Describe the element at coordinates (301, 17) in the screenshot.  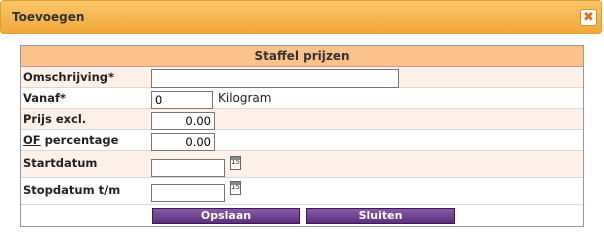
I see `dialog-titlebar: Toevoegen ✖` at that location.